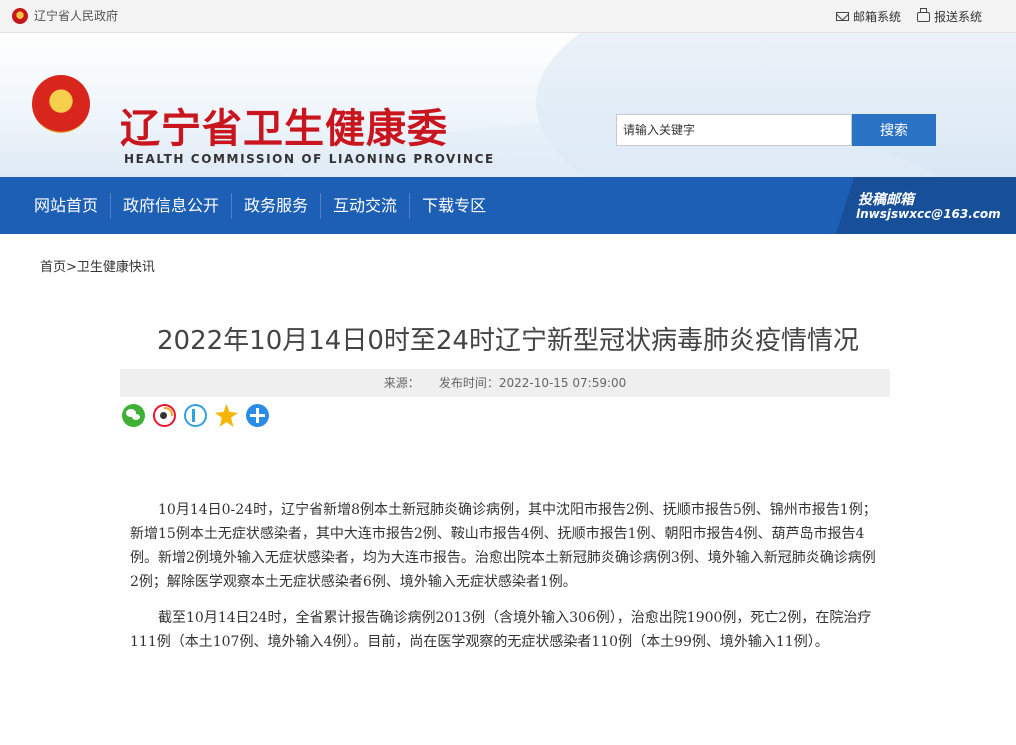 Image resolution: width=1016 pixels, height=745 pixels. What do you see at coordinates (309, 159) in the screenshot?
I see `site-subtitle: HEALTH COMMISSION OF LIAONING PROVINCE` at bounding box center [309, 159].